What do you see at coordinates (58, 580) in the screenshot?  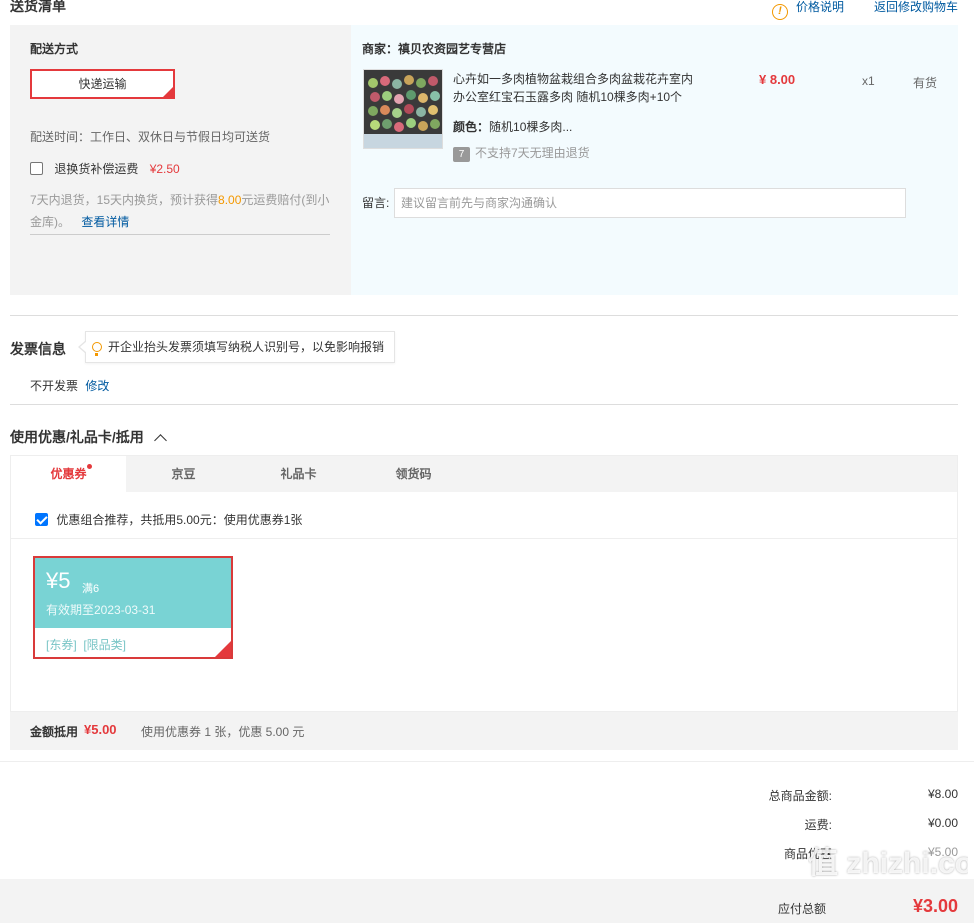 I see `coupon-amount: ¥5` at bounding box center [58, 580].